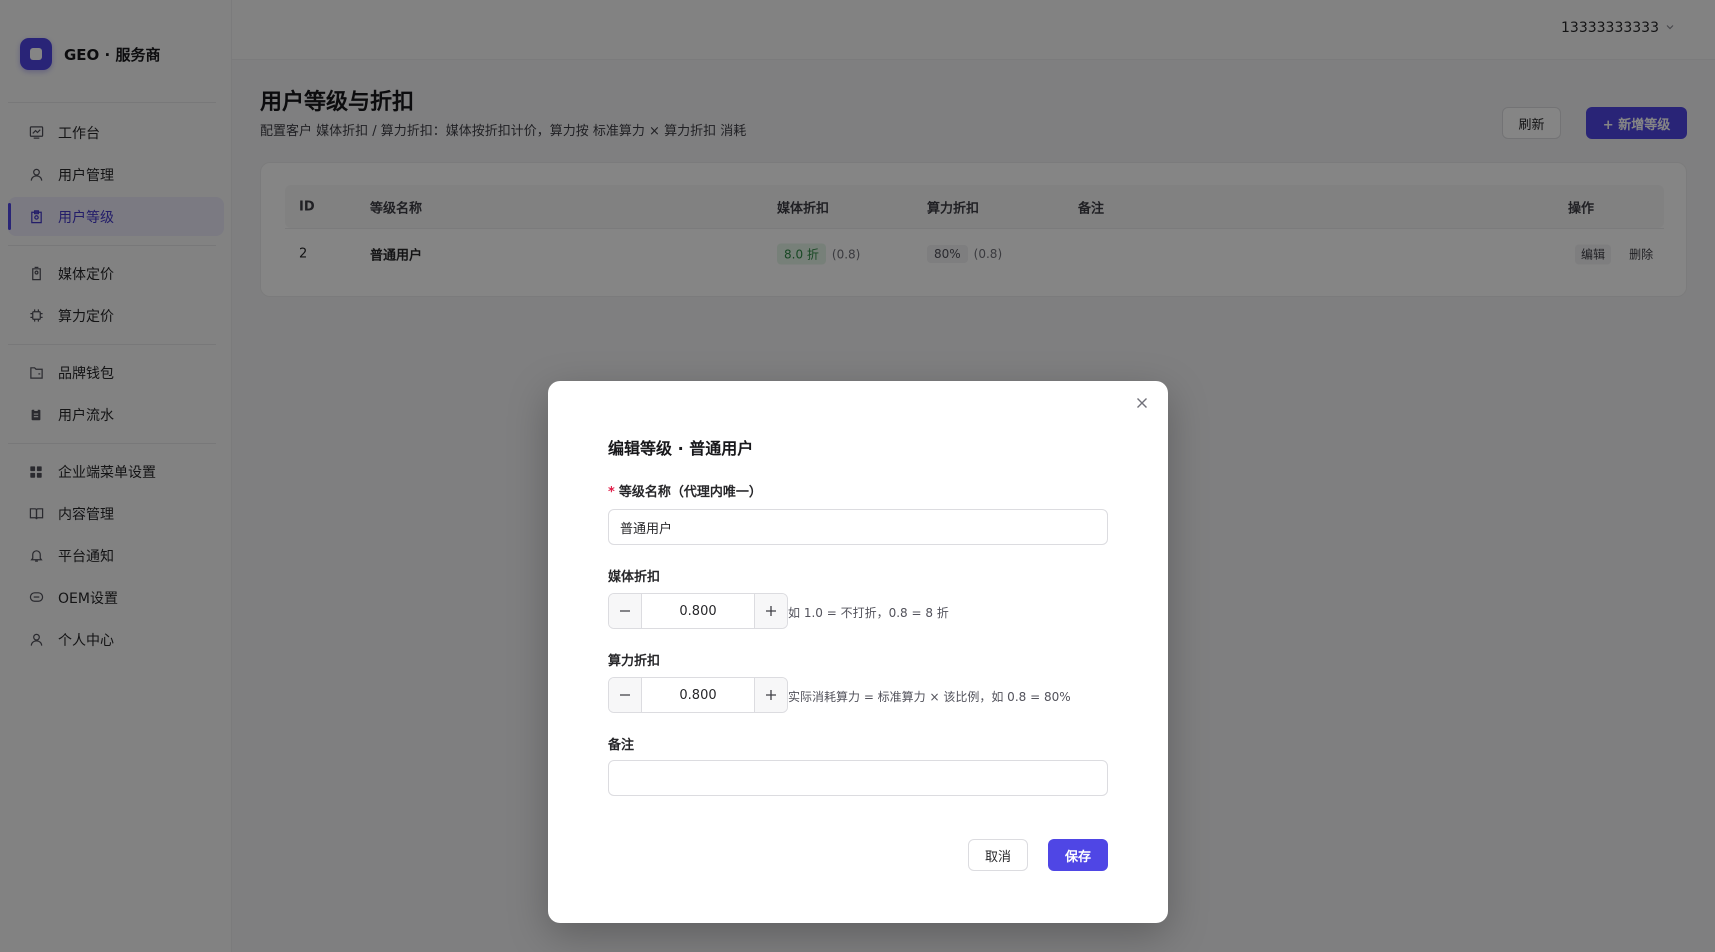 Image resolution: width=1715 pixels, height=952 pixels. What do you see at coordinates (621, 745) in the screenshot?
I see `note-label: 备注` at bounding box center [621, 745].